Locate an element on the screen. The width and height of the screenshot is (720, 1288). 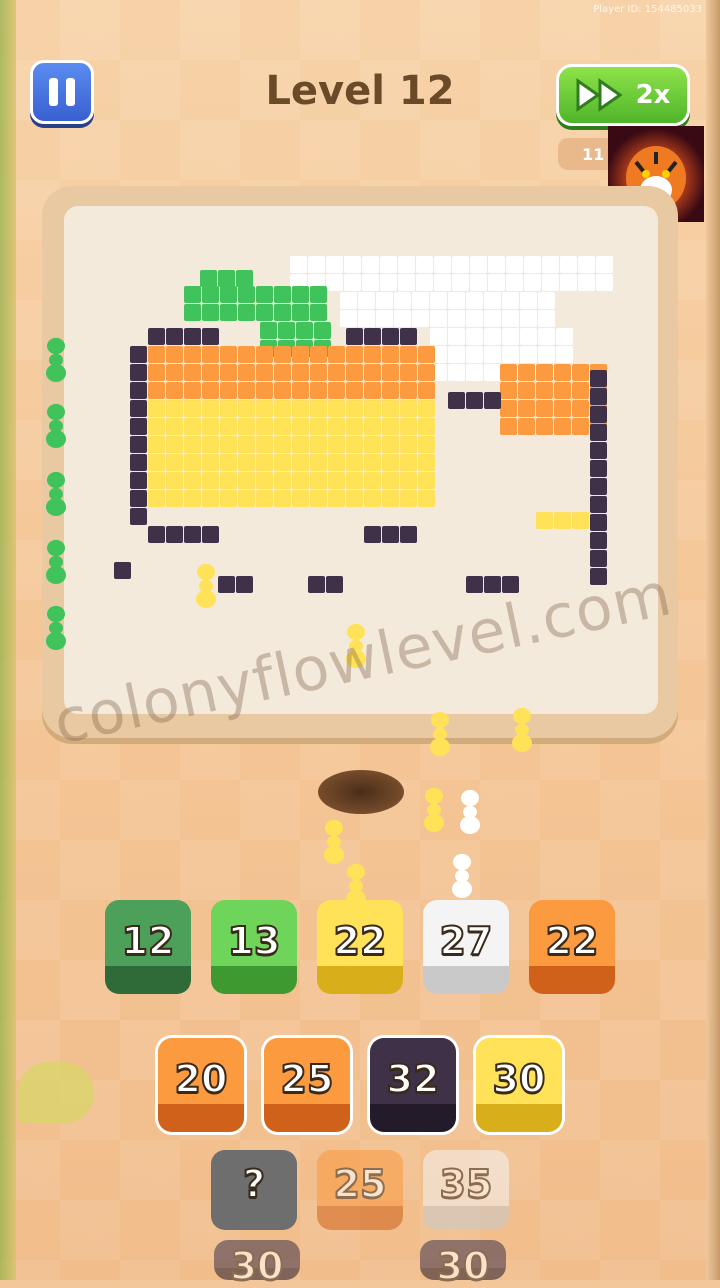
ant-tile: 12 is located at coordinates (148, 947).